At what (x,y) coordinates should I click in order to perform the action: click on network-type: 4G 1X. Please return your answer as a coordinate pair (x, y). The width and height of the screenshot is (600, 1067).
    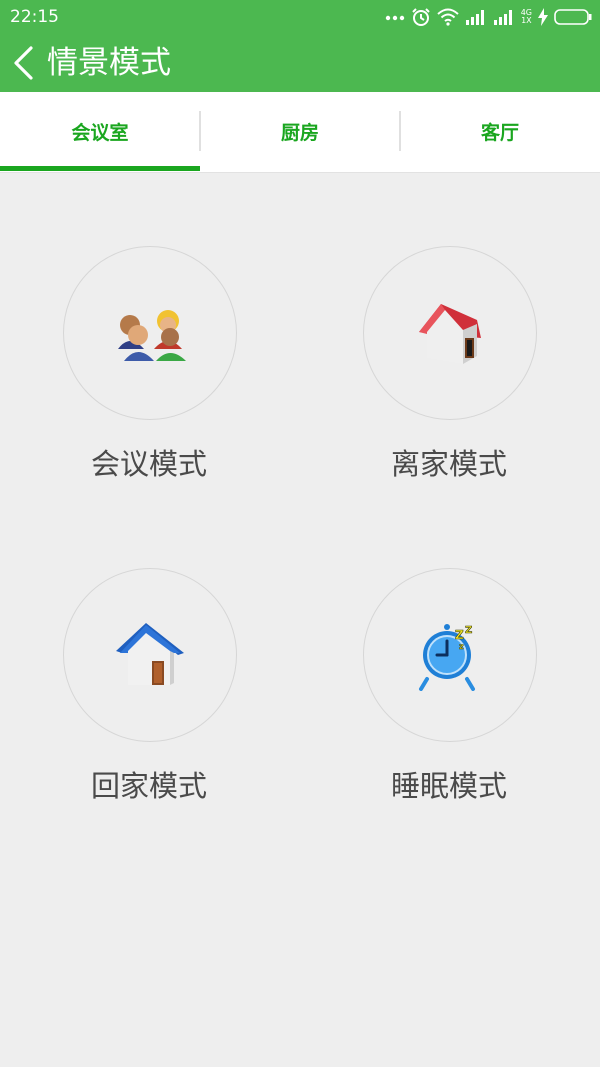
    Looking at the image, I should click on (526, 17).